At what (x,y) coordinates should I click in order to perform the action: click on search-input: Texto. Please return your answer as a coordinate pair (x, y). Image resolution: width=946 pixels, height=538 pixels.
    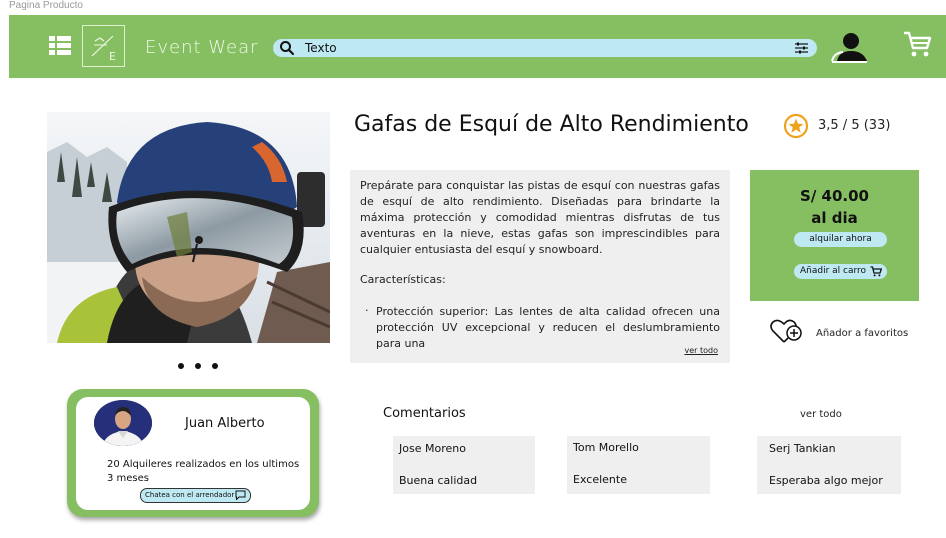
    Looking at the image, I should click on (321, 48).